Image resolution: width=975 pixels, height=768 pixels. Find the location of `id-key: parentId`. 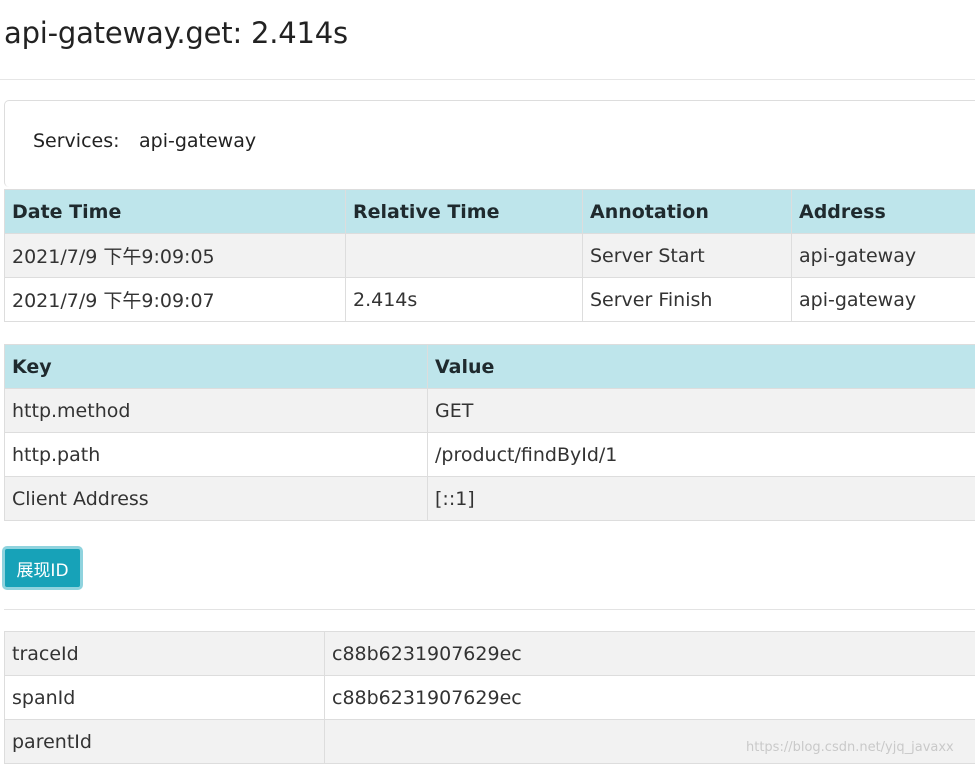

id-key: parentId is located at coordinates (164, 741).